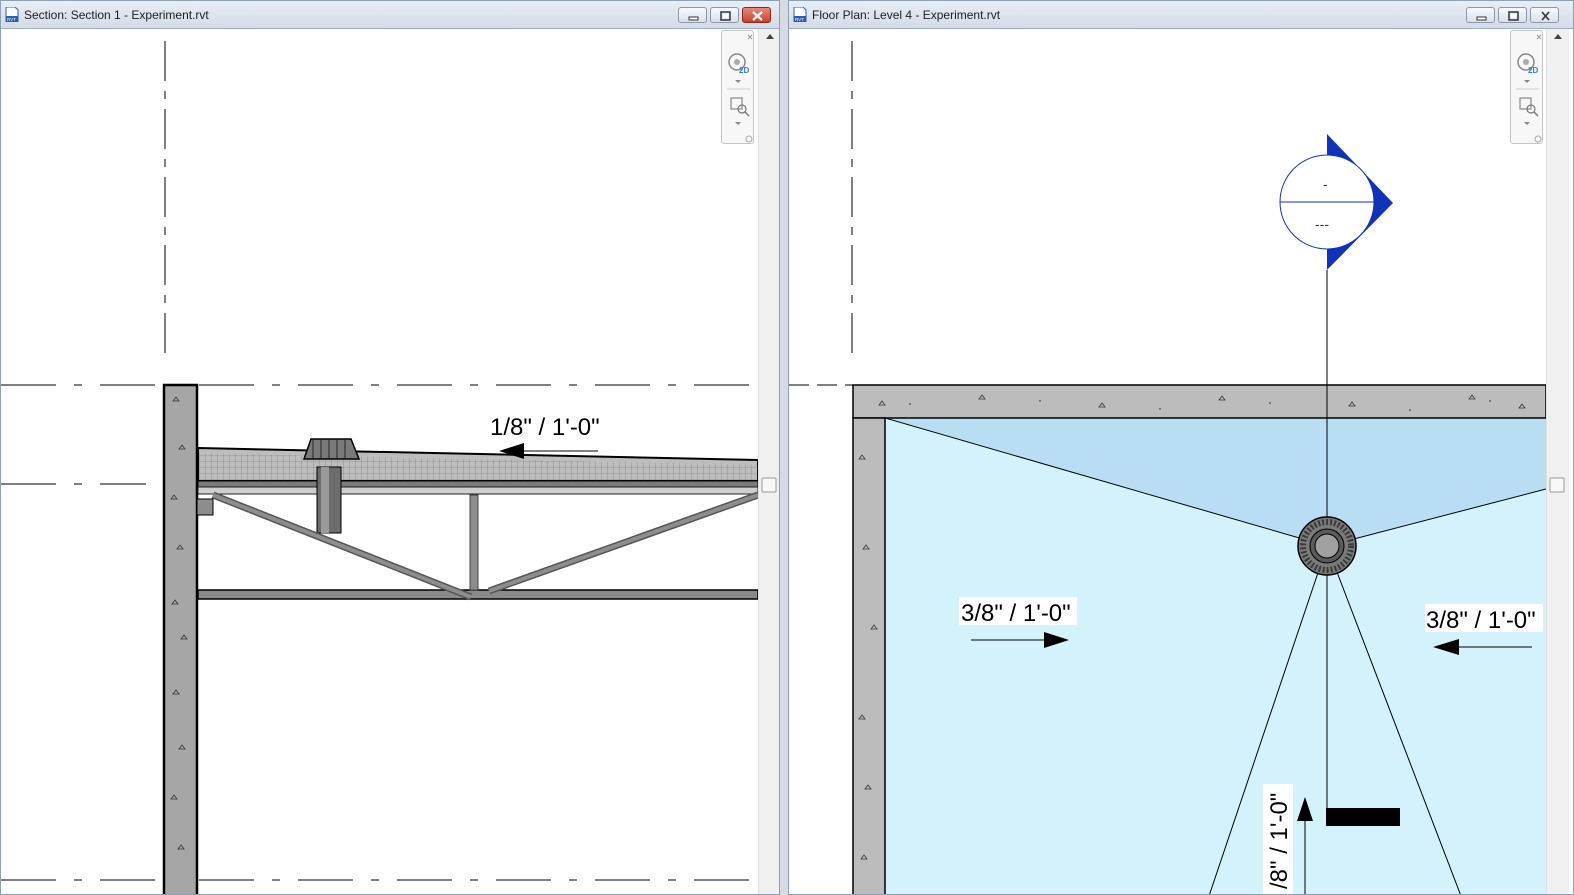 This screenshot has height=895, width=1574. I want to click on elevation-tag-top: -, so click(1325, 184).